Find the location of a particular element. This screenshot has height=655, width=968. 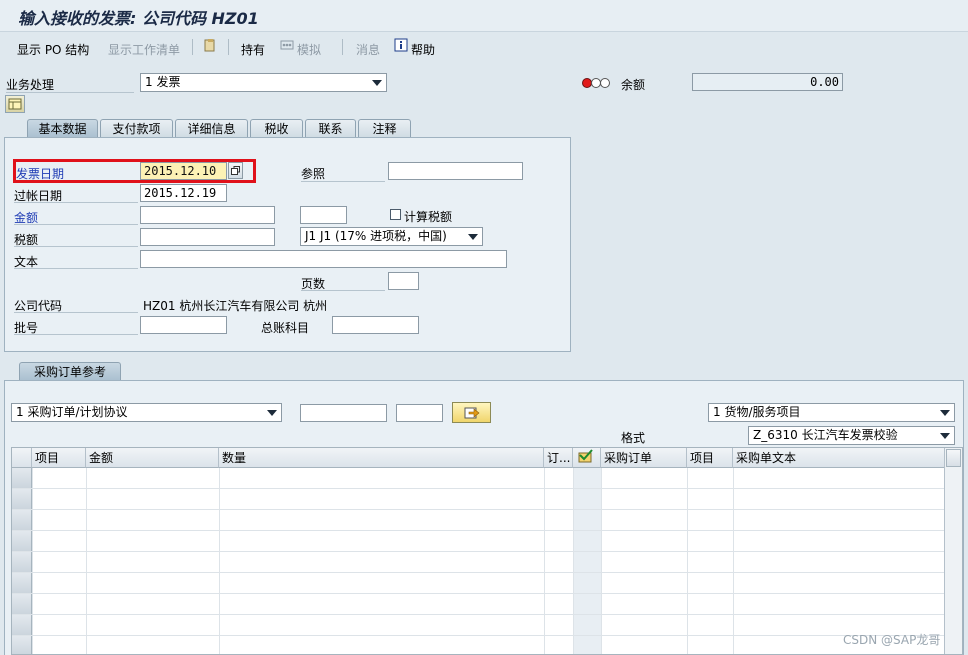

pages-input is located at coordinates (403, 281).